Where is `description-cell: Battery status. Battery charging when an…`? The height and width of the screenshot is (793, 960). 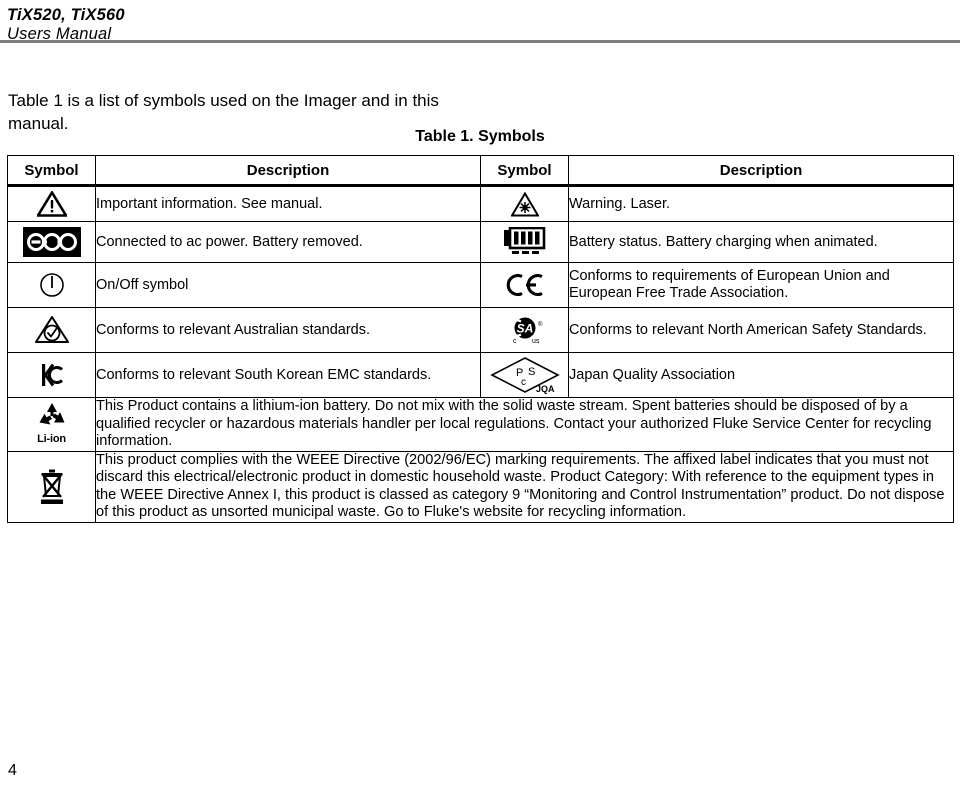 description-cell: Battery status. Battery charging when an… is located at coordinates (761, 242).